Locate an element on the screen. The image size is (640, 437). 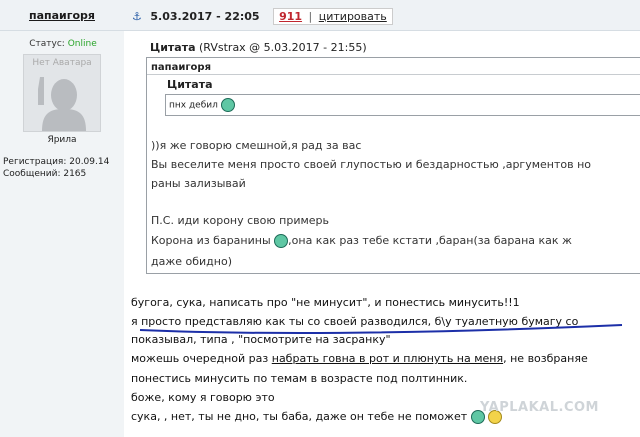
quote-title: Цитата is located at coordinates (173, 47).